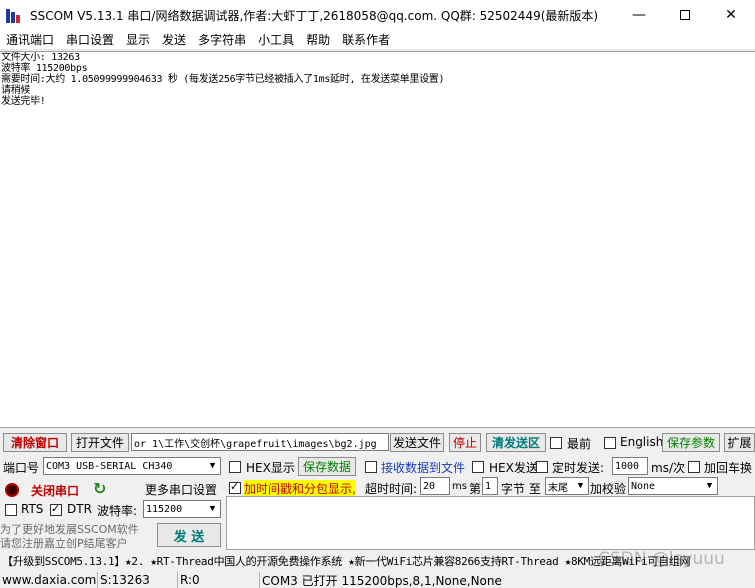 This screenshot has height=588, width=755. I want to click on menu-help: 帮助, so click(318, 39).